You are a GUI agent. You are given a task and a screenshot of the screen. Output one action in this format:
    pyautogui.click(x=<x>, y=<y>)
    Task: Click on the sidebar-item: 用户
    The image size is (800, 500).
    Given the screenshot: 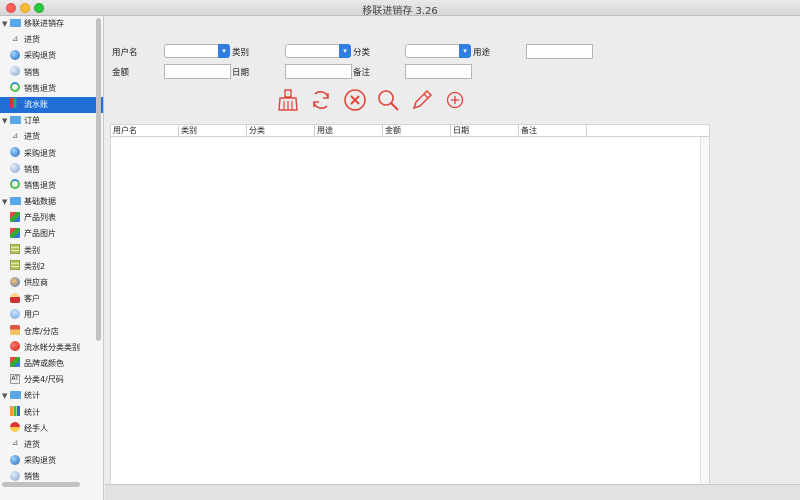 What is the action you would take?
    pyautogui.click(x=51, y=315)
    